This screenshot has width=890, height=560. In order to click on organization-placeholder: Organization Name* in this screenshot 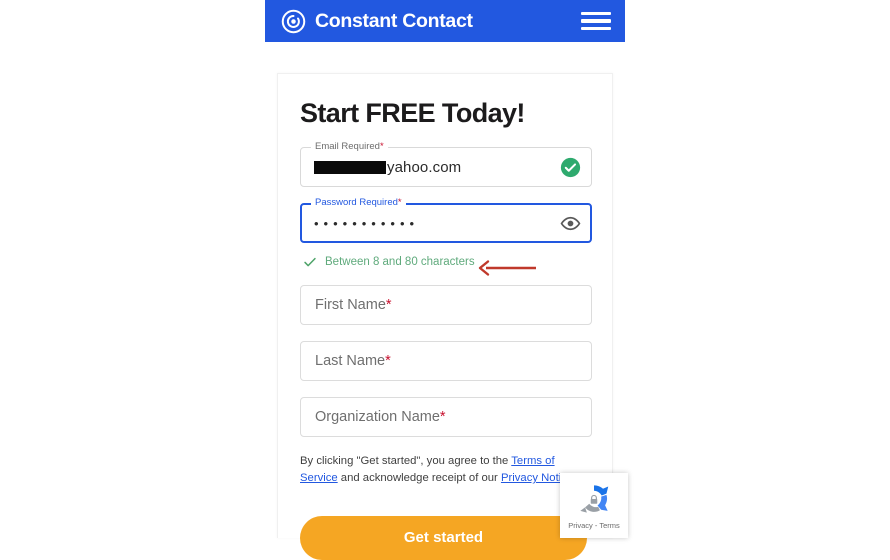, I will do `click(380, 417)`.